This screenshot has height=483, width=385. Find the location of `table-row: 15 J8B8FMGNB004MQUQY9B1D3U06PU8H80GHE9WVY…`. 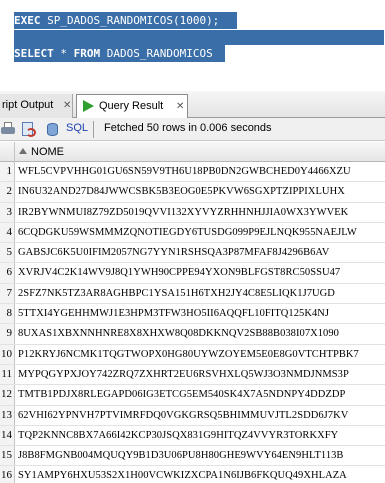

table-row: 15 J8B8FMGNB004MQUQY9B1D3U06PU8H80GHE9WVY… is located at coordinates (192, 456).